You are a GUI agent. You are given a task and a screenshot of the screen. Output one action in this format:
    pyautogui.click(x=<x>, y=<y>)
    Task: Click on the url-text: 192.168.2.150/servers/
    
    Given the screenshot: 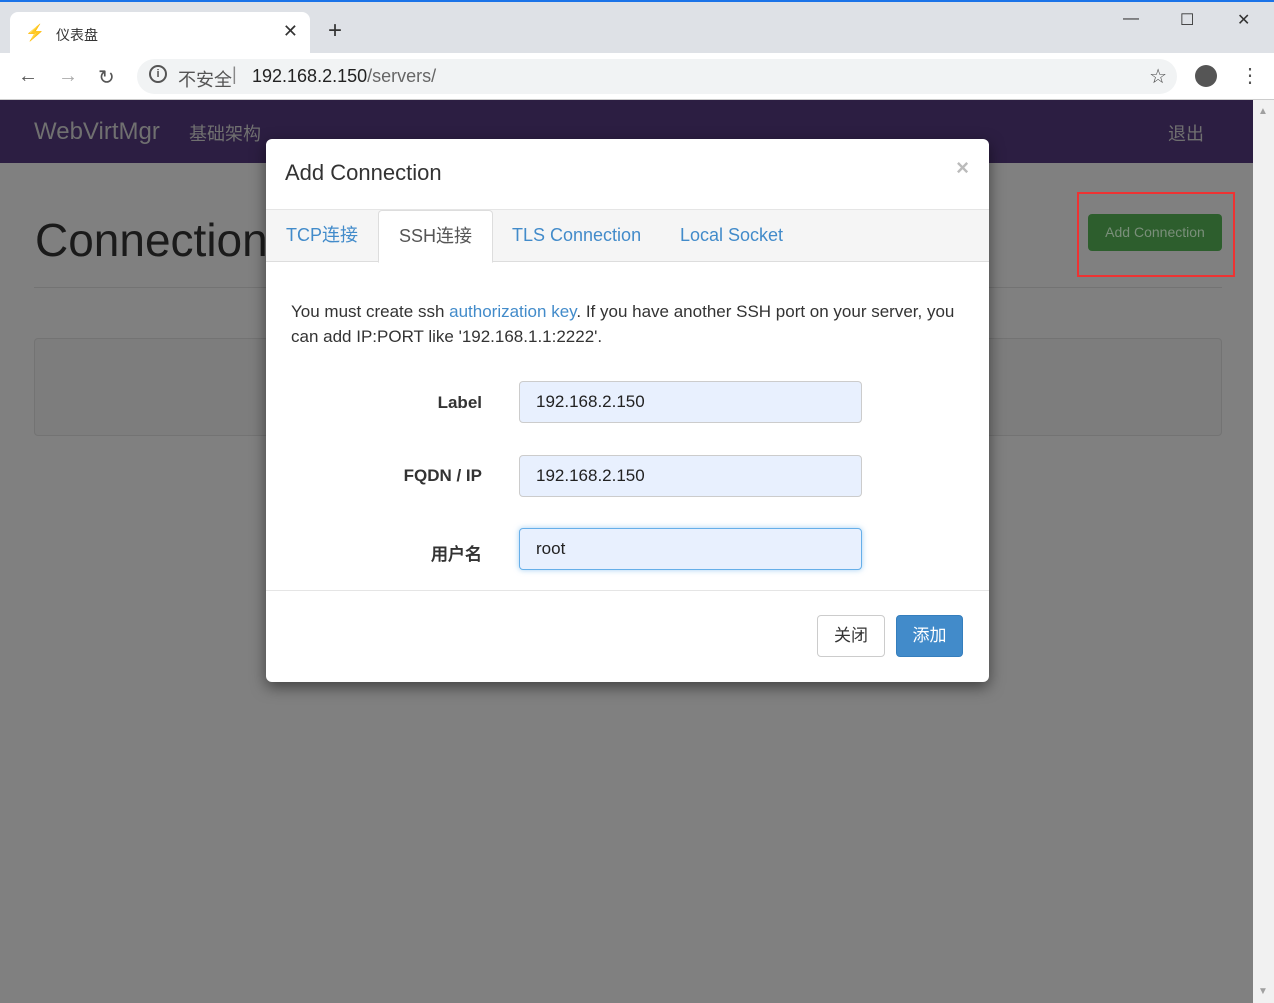 What is the action you would take?
    pyautogui.click(x=344, y=76)
    